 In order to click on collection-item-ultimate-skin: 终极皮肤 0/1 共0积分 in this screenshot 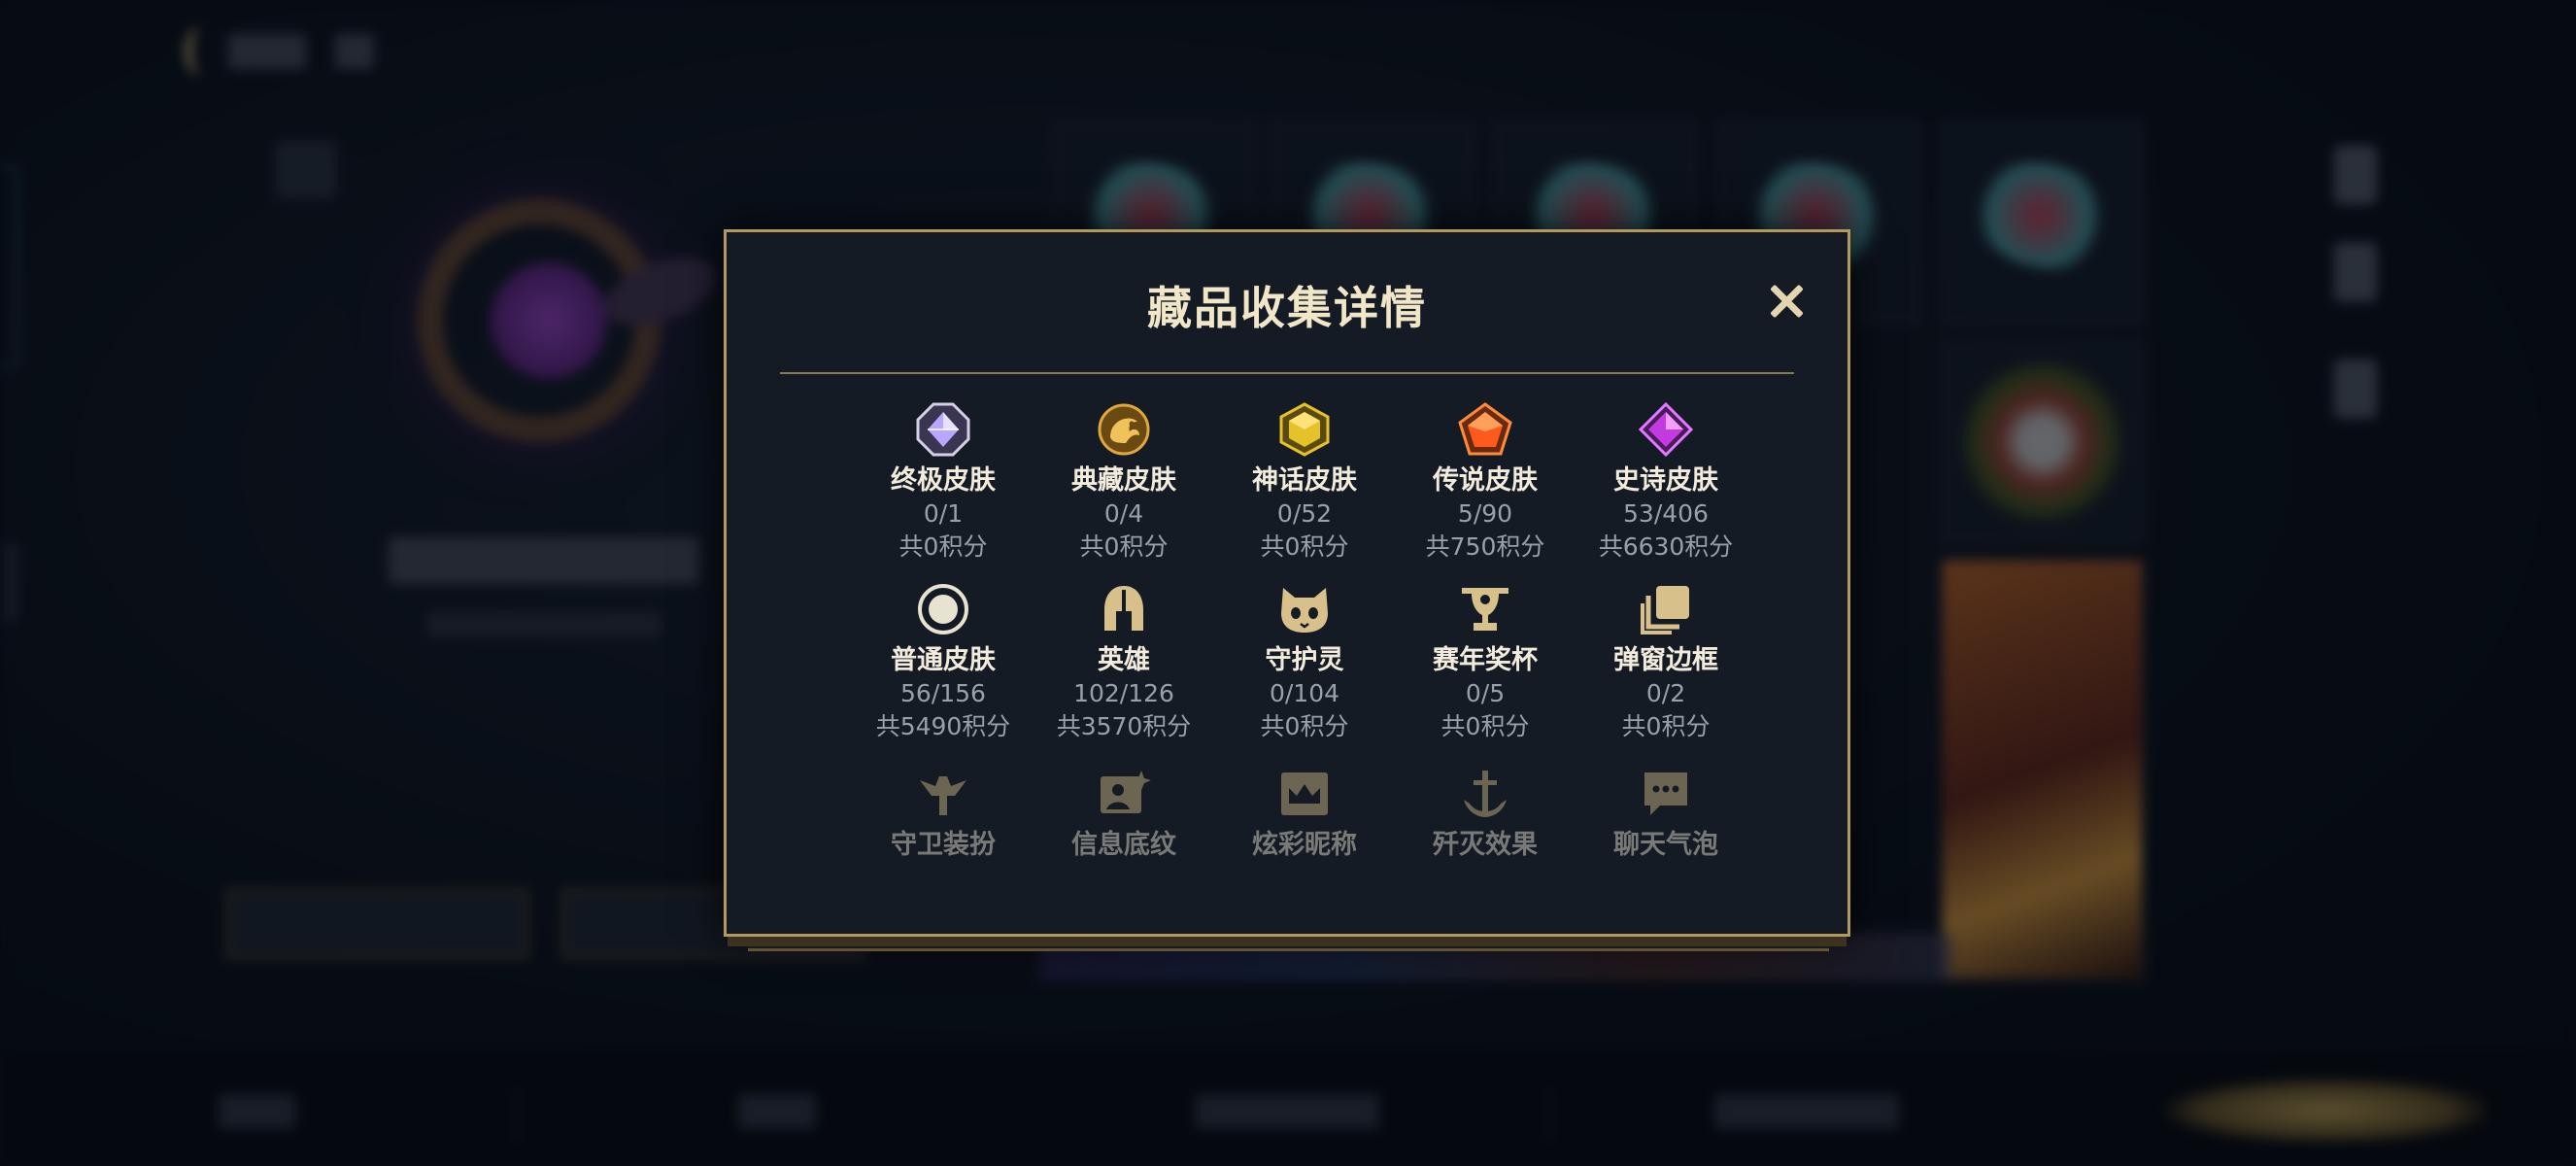, I will do `click(943, 483)`.